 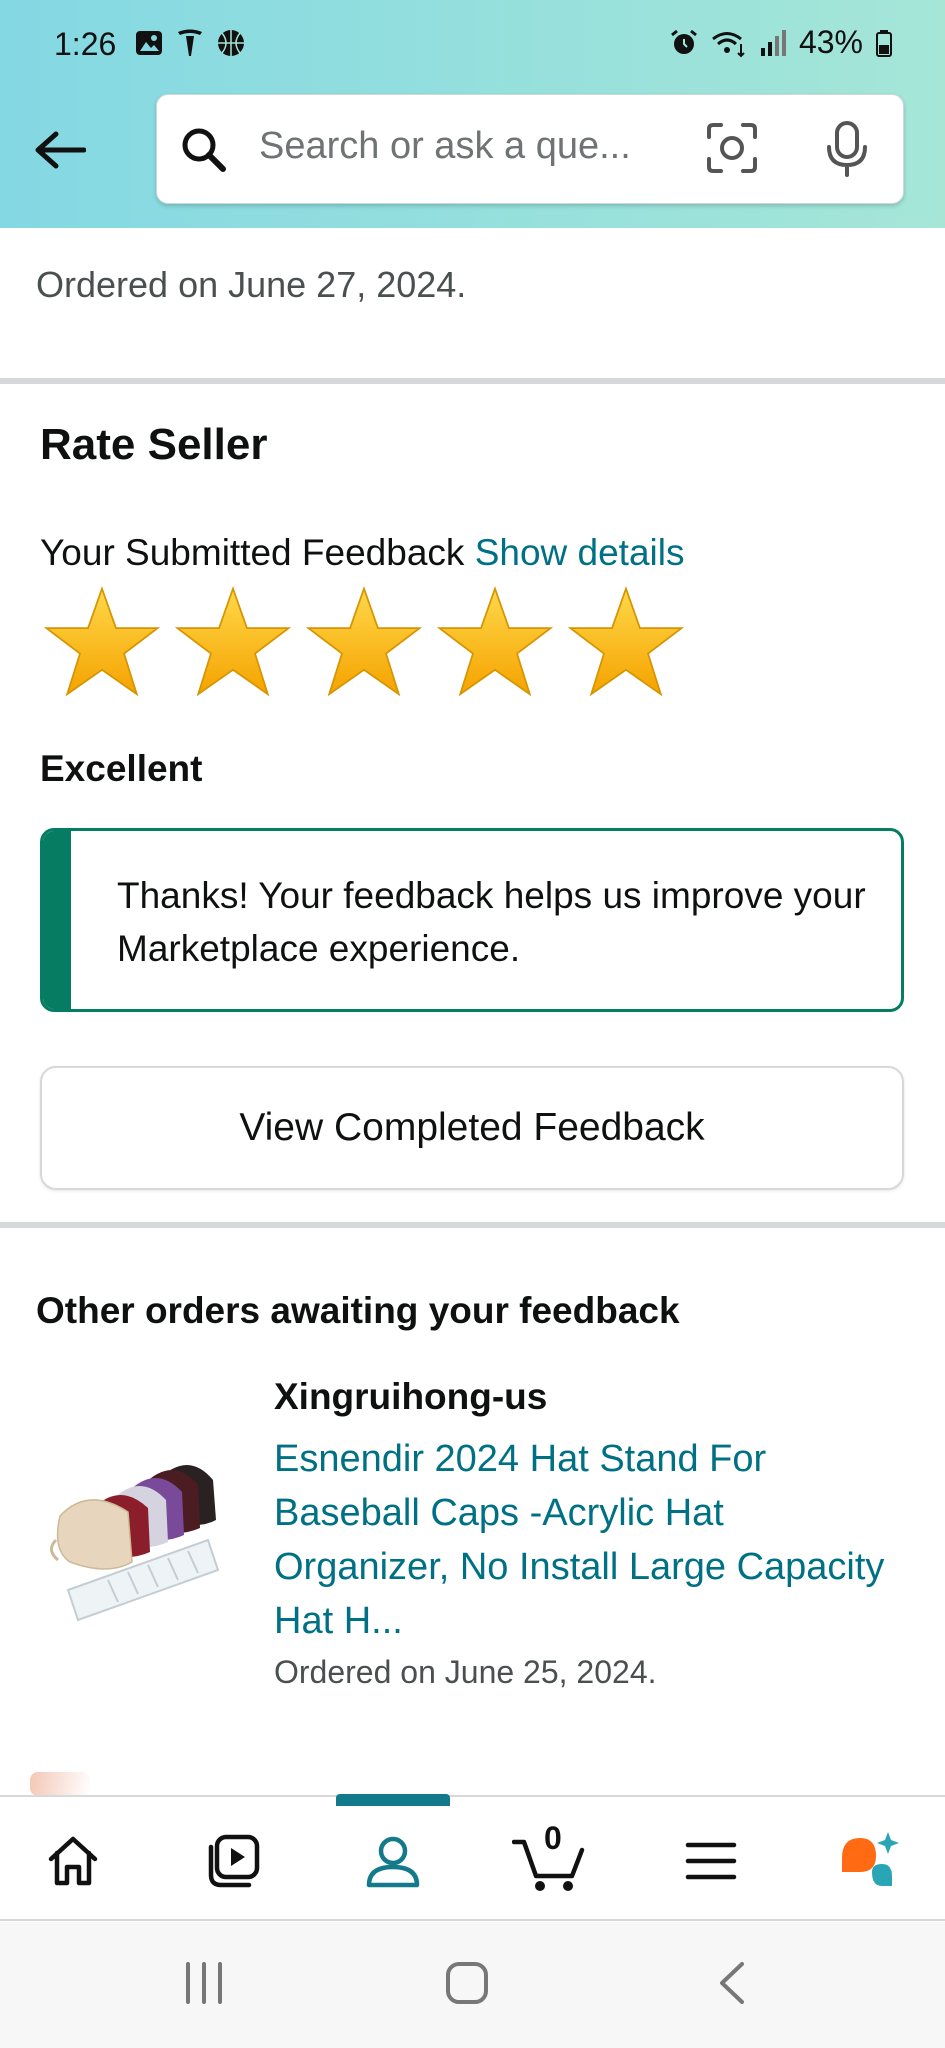 I want to click on view-completed-feedback-button: View Completed Feedback, so click(x=472, y=1128).